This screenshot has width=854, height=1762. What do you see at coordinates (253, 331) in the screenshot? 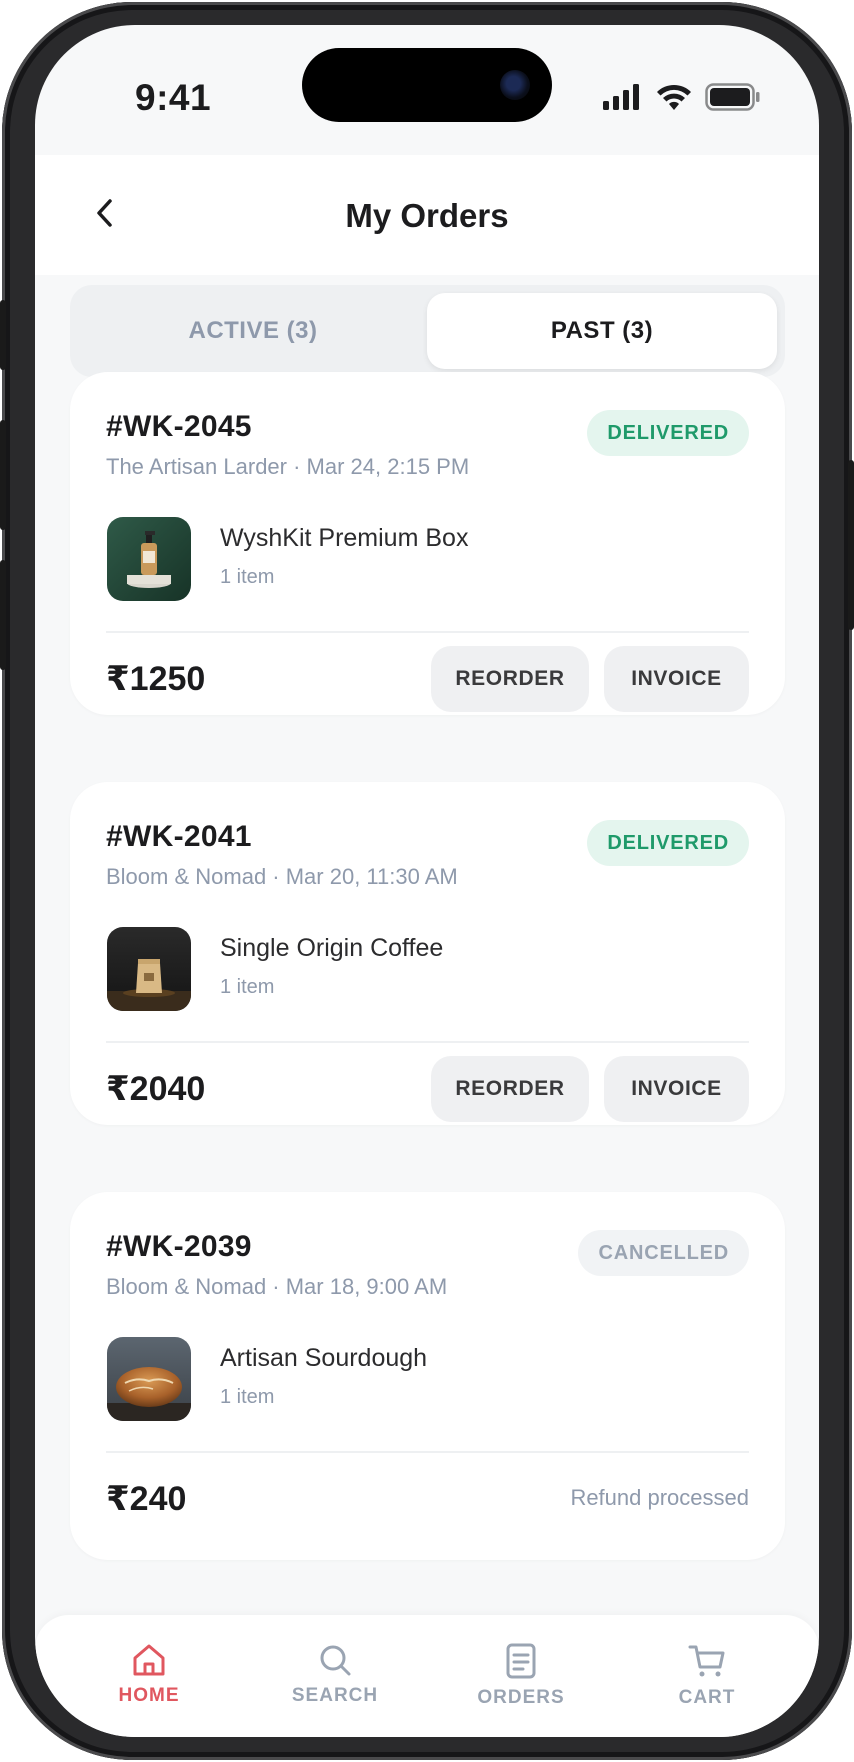
I see `tab-active: ACTIVE (3)` at bounding box center [253, 331].